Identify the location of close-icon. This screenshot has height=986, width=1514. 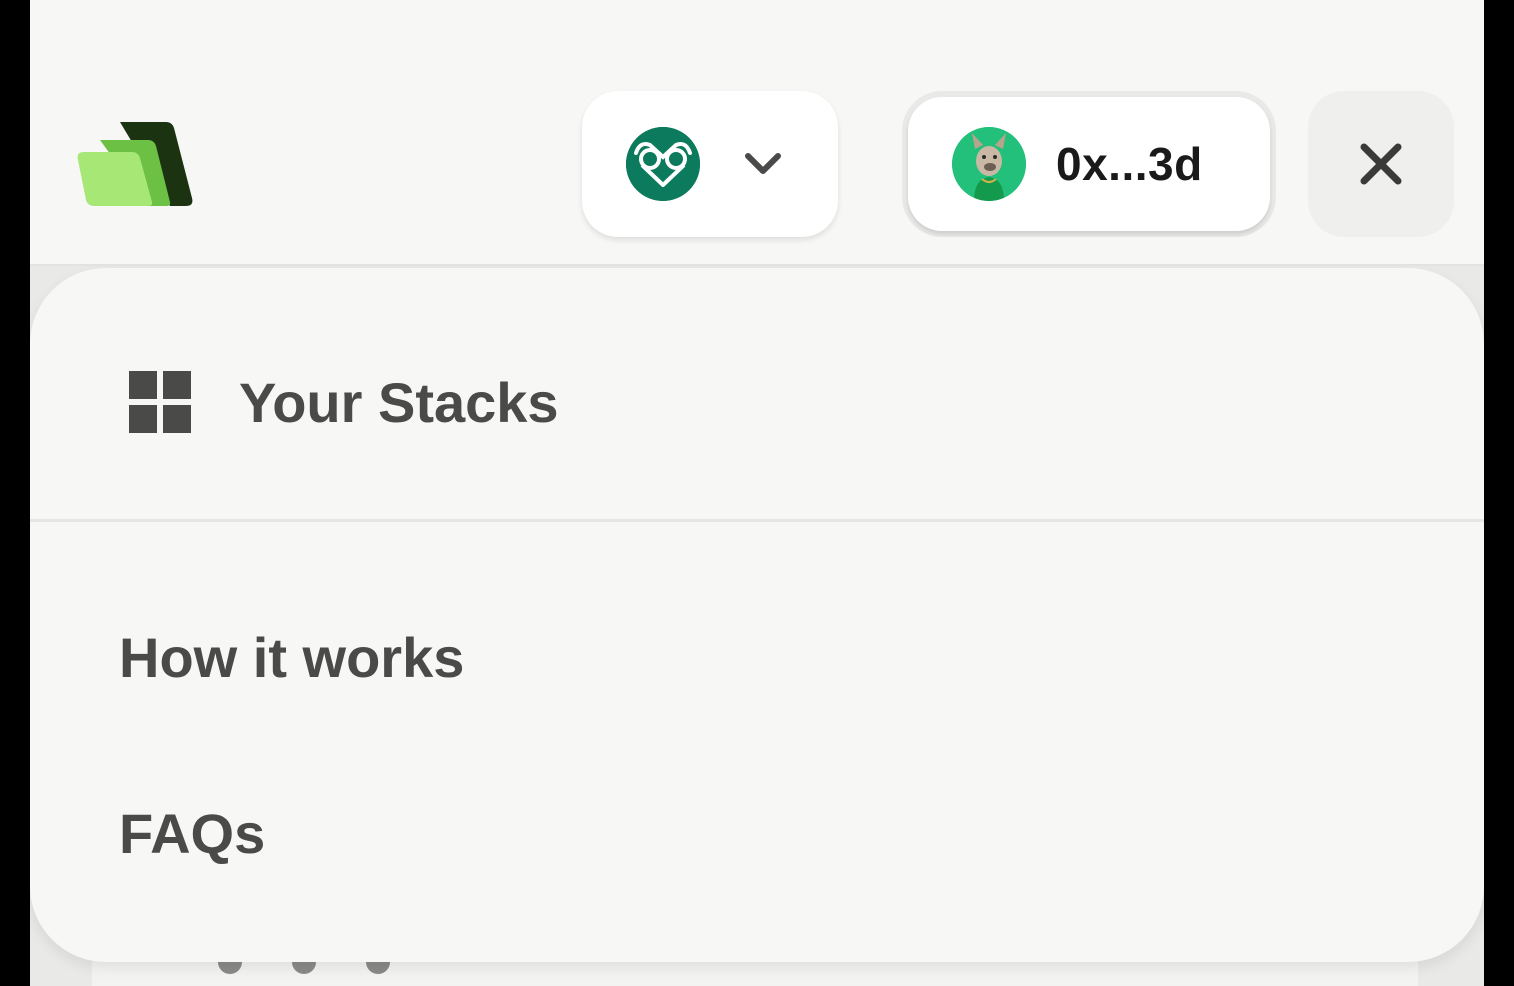
(1381, 164).